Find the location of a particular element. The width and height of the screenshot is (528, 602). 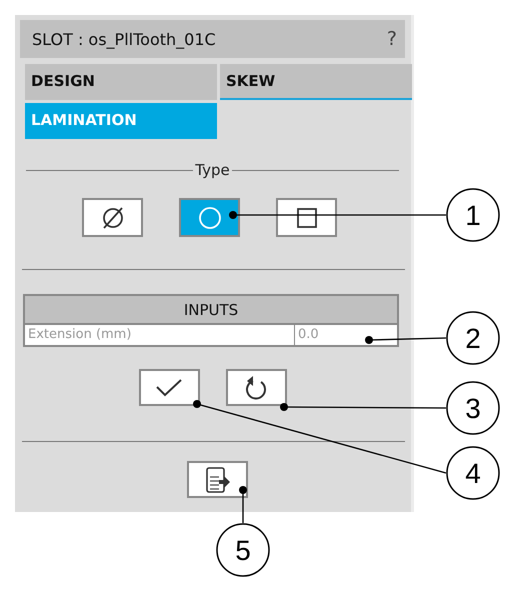

value-field: 0.0 is located at coordinates (346, 335).